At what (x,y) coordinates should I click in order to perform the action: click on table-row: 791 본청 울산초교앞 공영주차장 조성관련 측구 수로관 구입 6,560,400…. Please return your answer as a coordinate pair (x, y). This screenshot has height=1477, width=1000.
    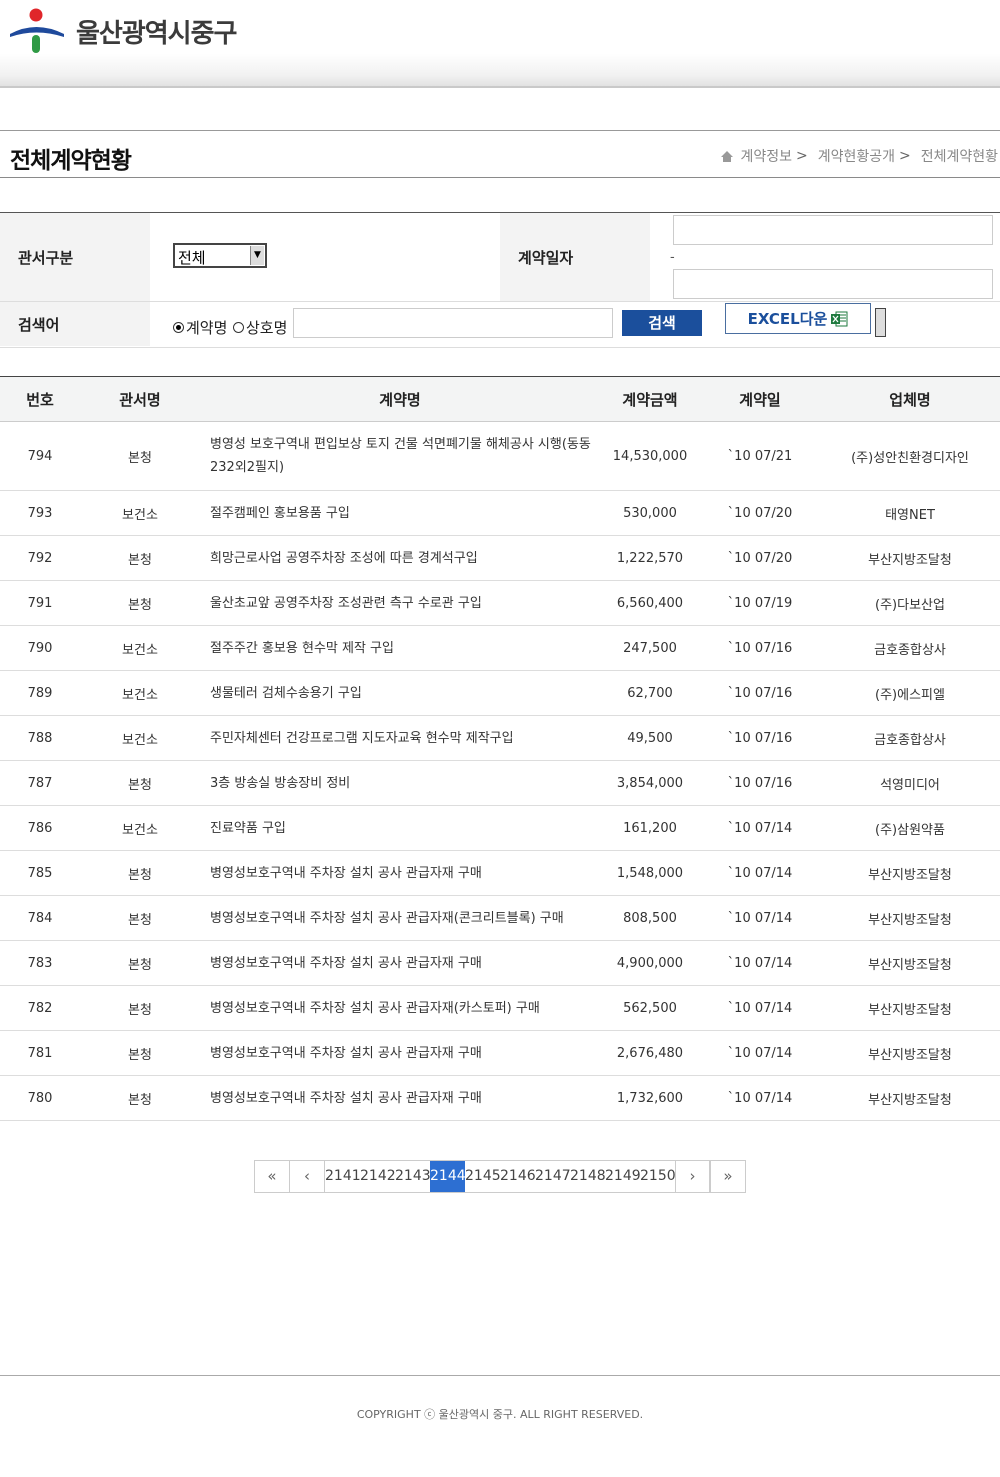
    Looking at the image, I should click on (500, 603).